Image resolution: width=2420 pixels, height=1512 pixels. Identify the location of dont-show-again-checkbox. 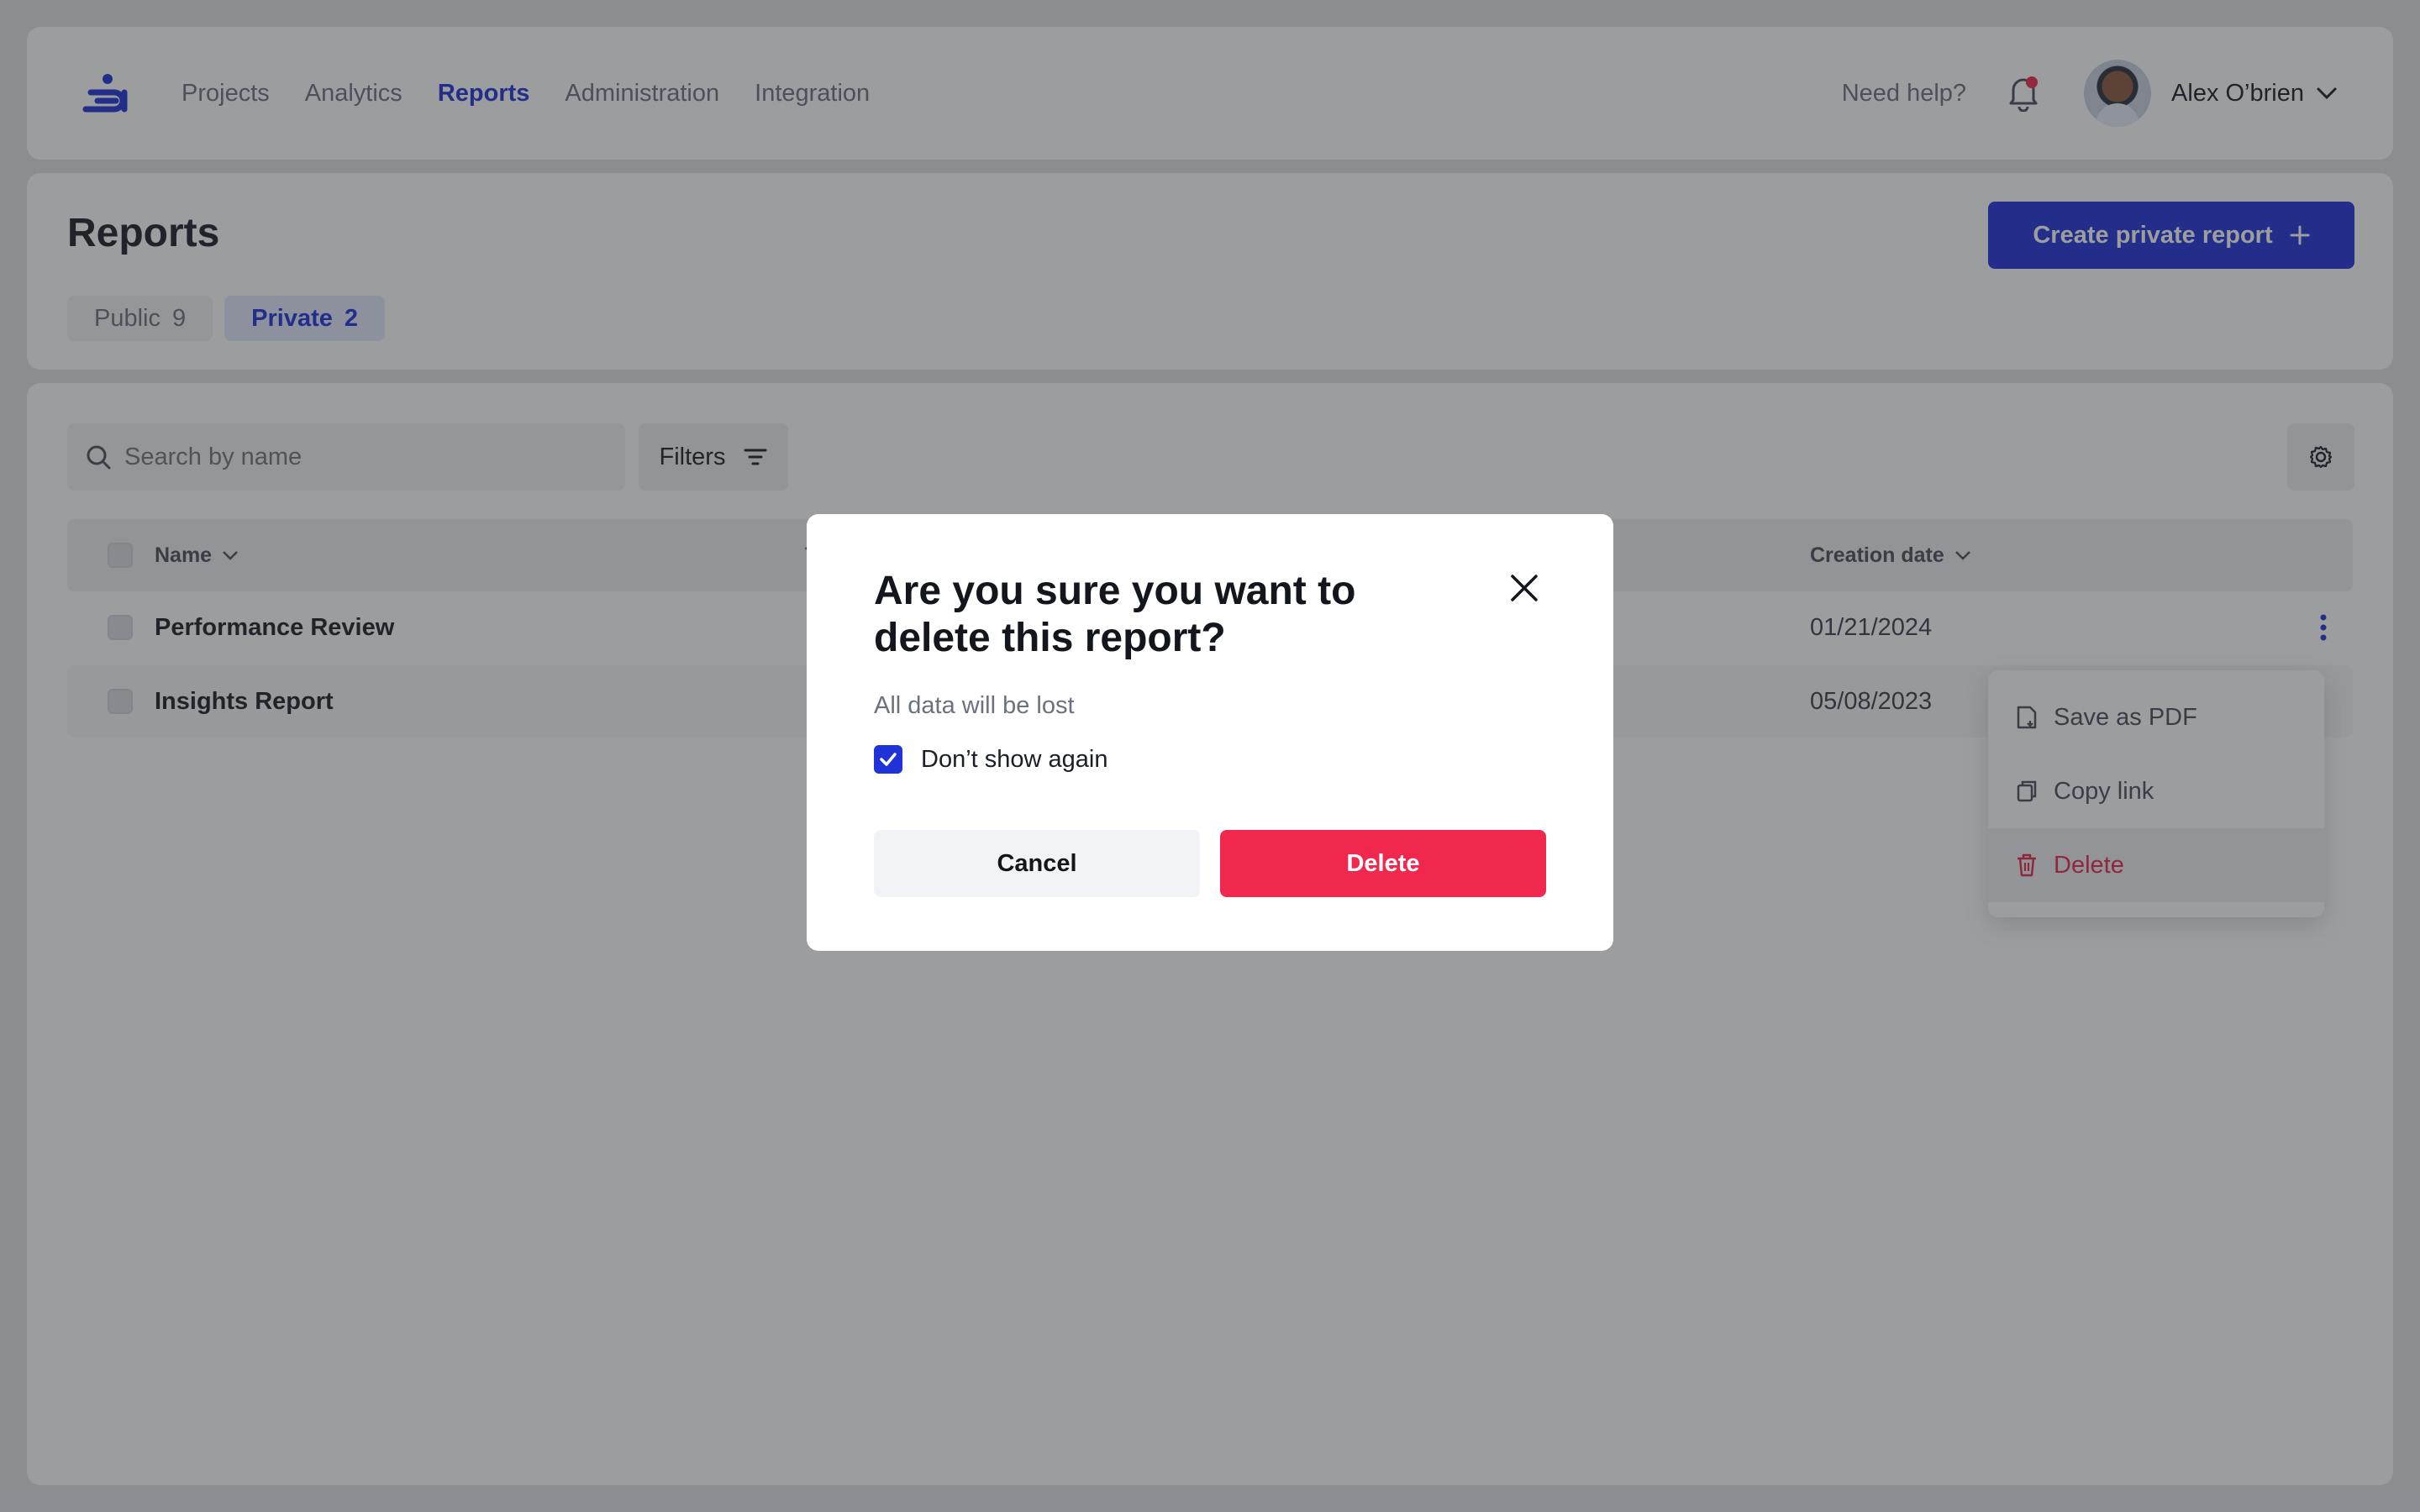
(888, 759).